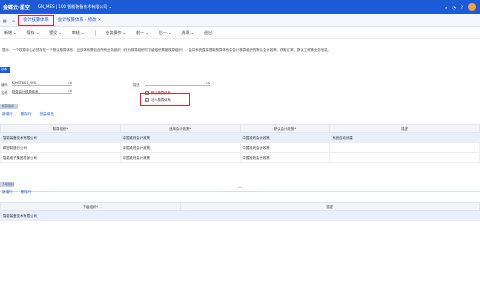 The width and height of the screenshot is (480, 300). I want to click on desc-field: CN, so click(177, 83).